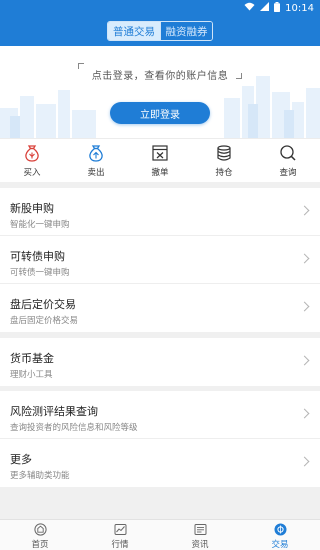 This screenshot has height=550, width=320. What do you see at coordinates (96, 153) in the screenshot?
I see `sell-moneybag-icon` at bounding box center [96, 153].